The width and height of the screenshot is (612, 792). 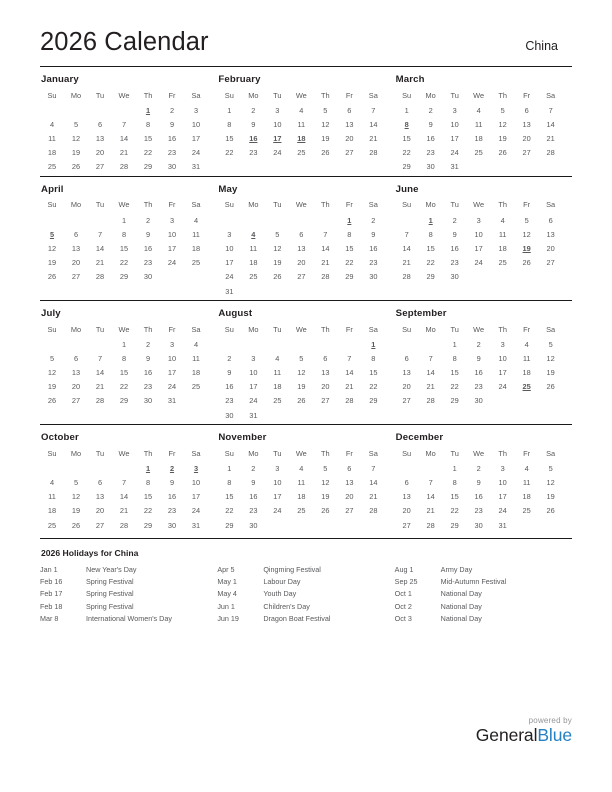 I want to click on day-cell: 28, so click(x=124, y=525).